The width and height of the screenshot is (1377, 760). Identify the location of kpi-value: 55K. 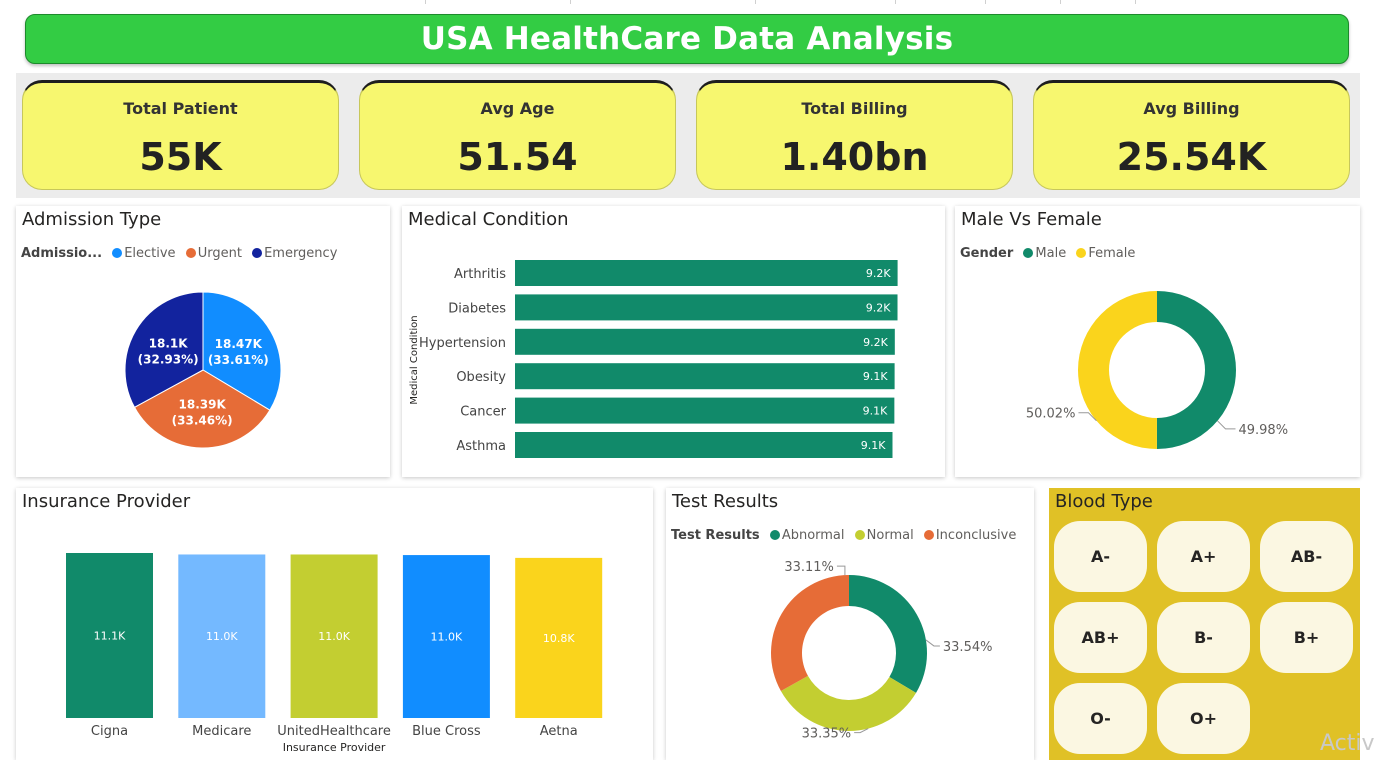
(180, 157).